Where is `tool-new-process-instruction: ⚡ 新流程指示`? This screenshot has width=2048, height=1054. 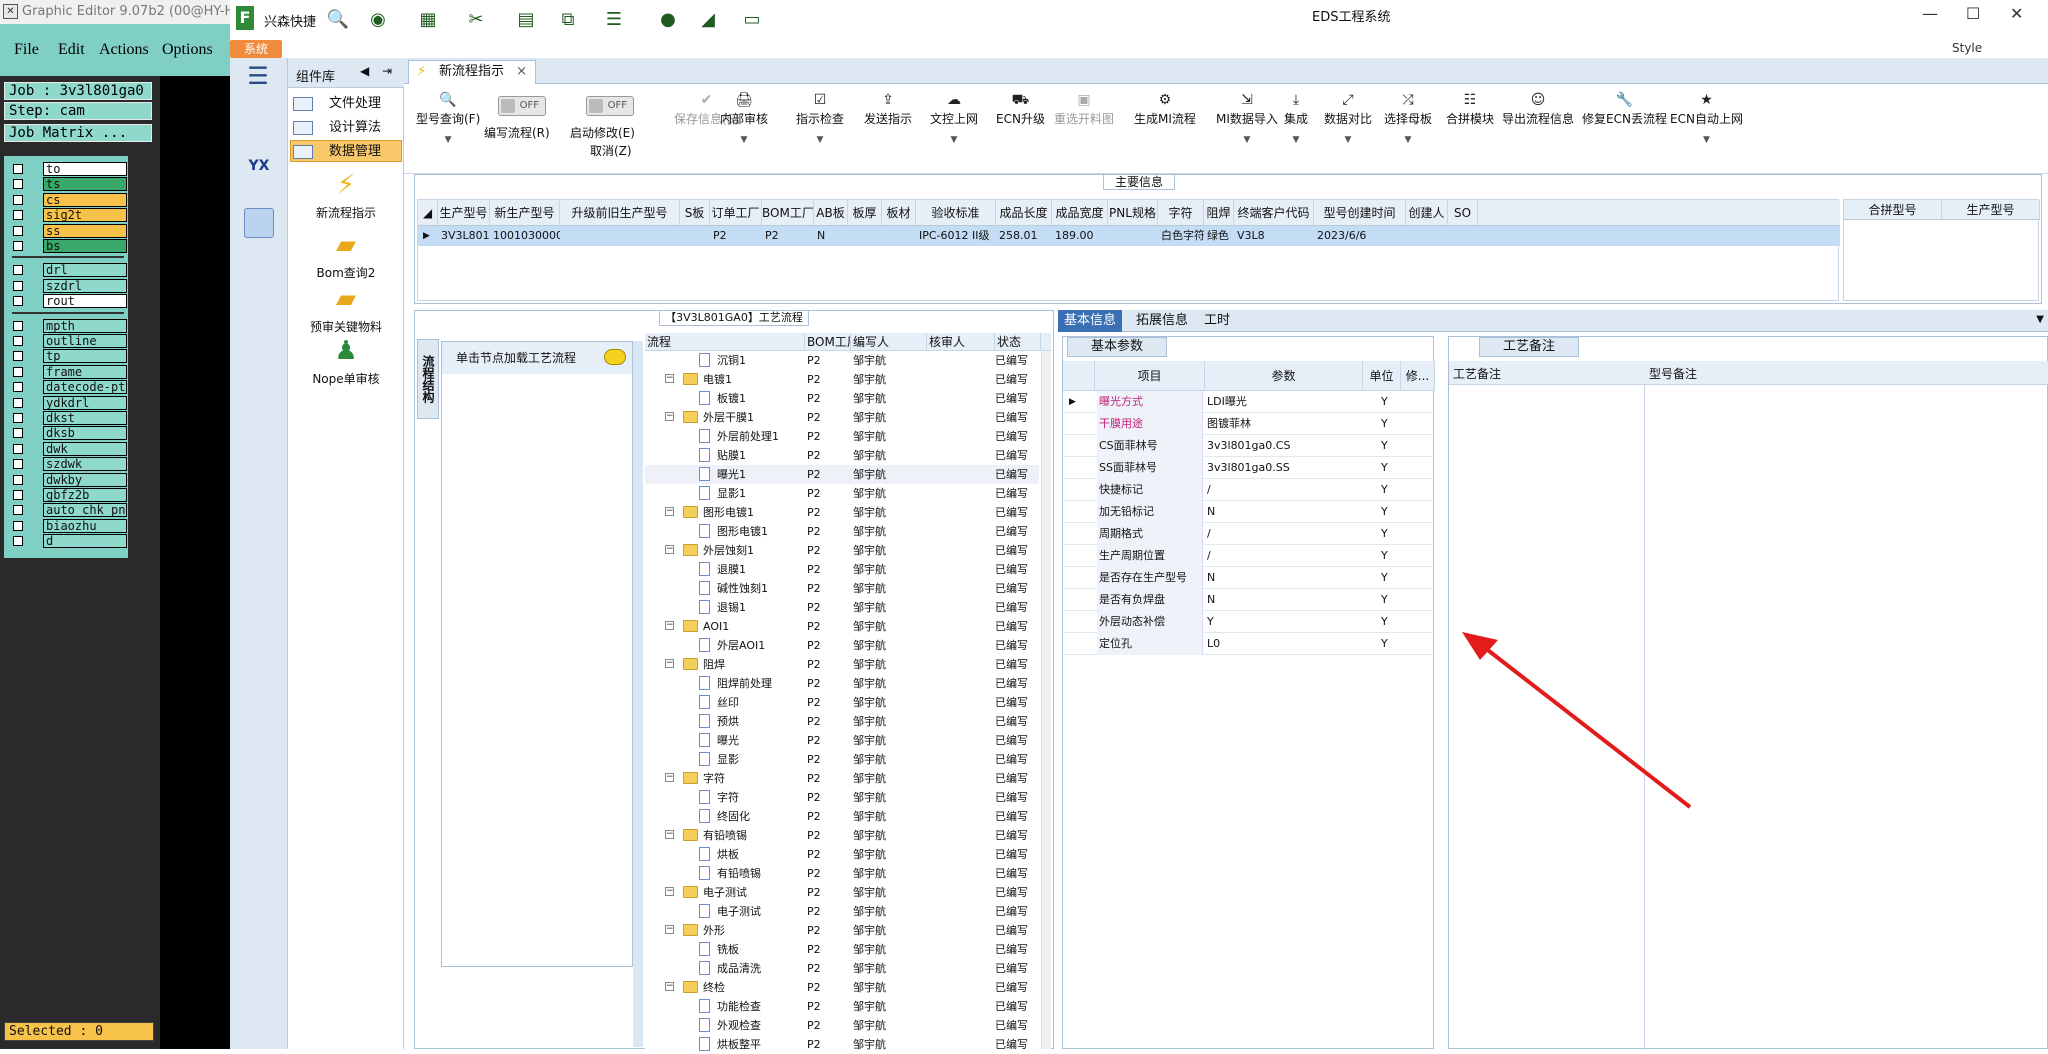 tool-new-process-instruction: ⚡ 新流程指示 is located at coordinates (346, 195).